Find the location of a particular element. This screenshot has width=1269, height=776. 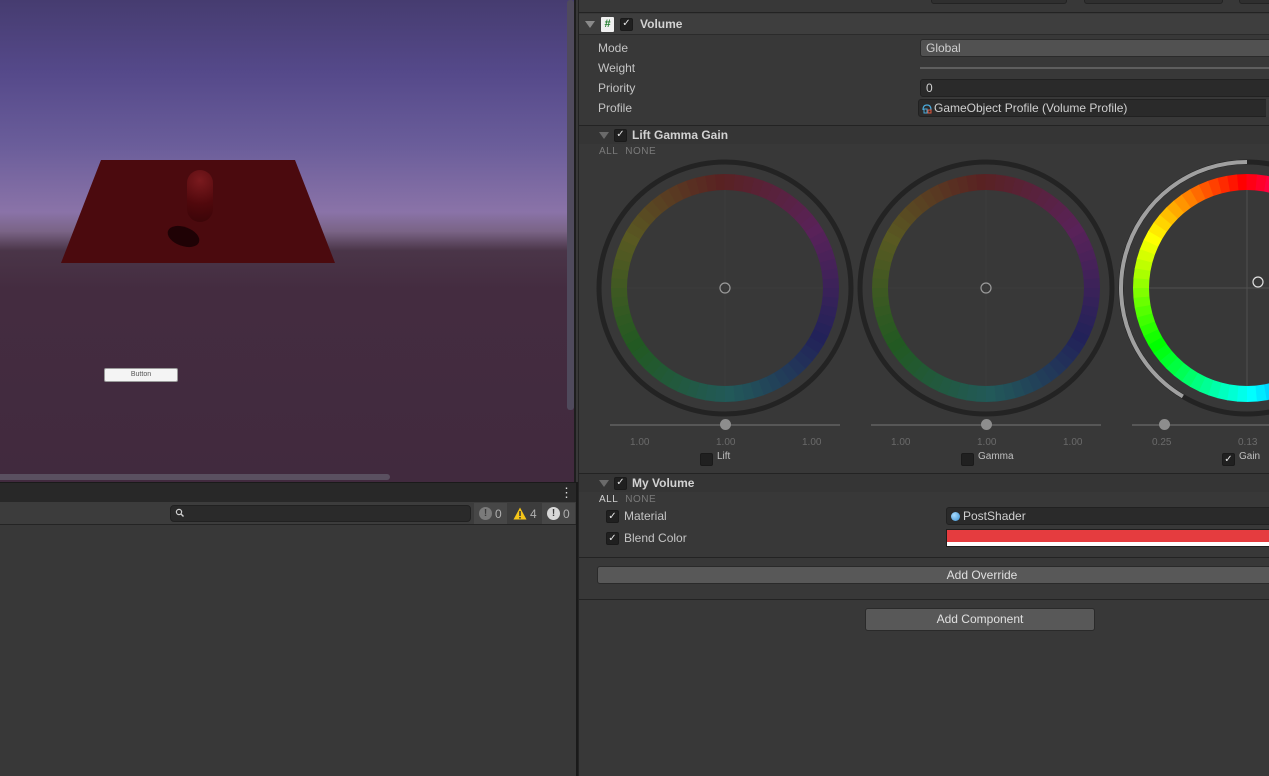

all-none-toggles: ALL NONE is located at coordinates (631, 499).